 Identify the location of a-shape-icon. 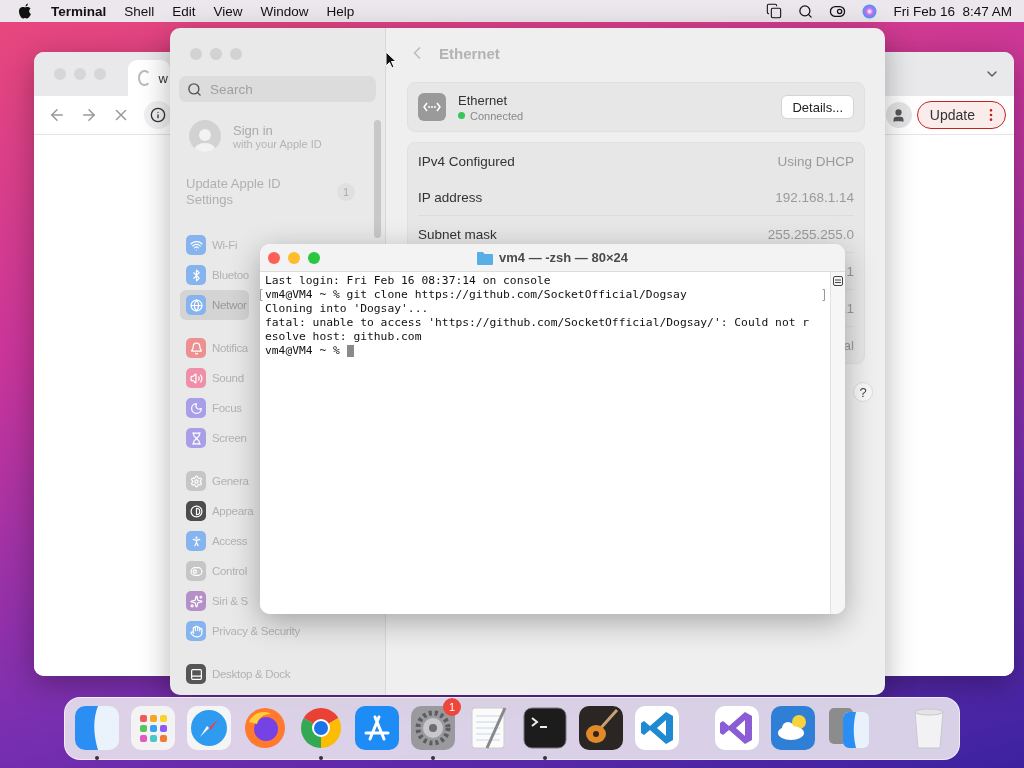
(377, 728).